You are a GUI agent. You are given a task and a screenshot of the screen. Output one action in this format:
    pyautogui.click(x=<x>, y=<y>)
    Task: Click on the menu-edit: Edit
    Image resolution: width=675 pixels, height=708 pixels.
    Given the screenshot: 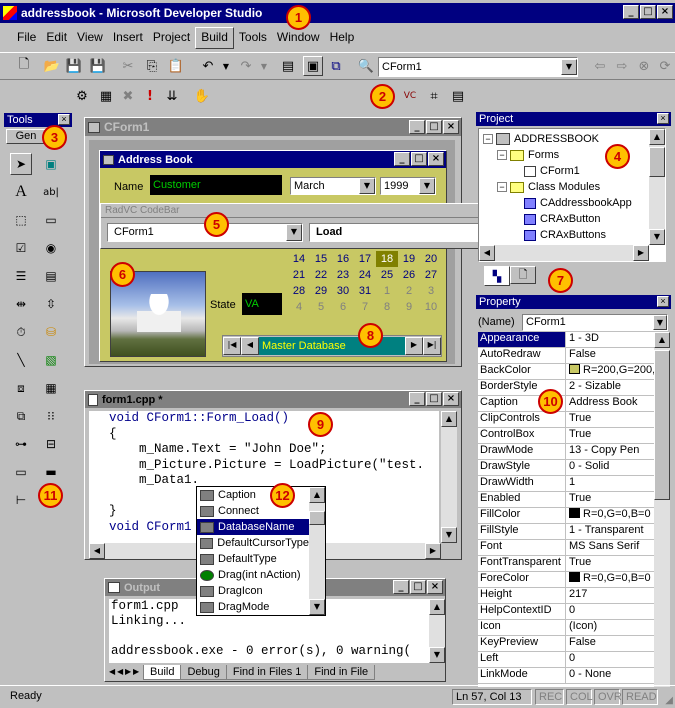 What is the action you would take?
    pyautogui.click(x=56, y=38)
    